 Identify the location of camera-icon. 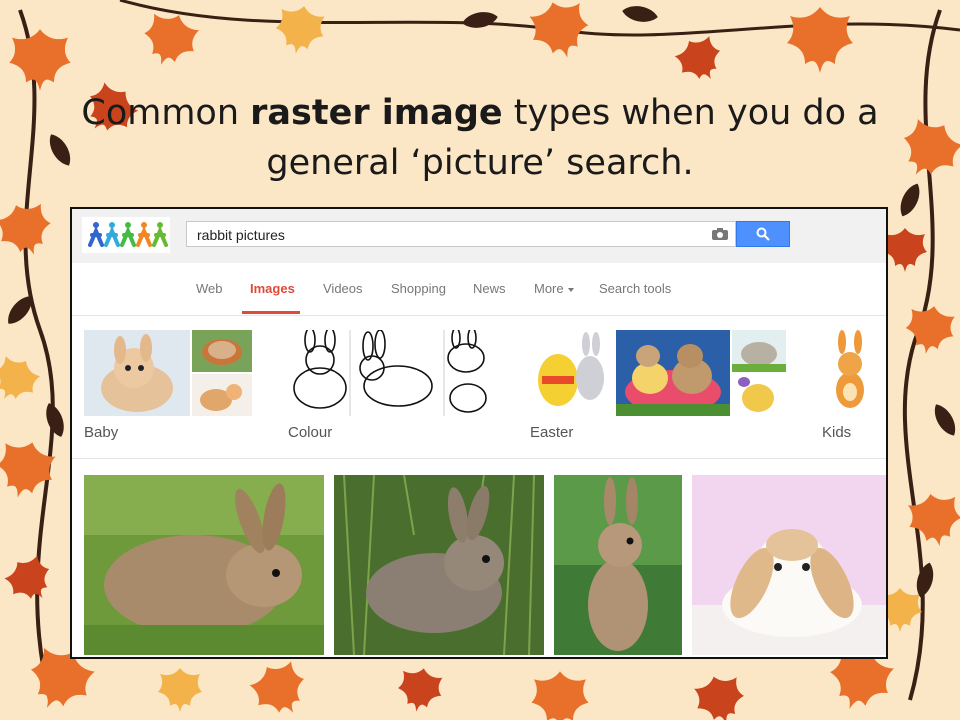
(720, 234).